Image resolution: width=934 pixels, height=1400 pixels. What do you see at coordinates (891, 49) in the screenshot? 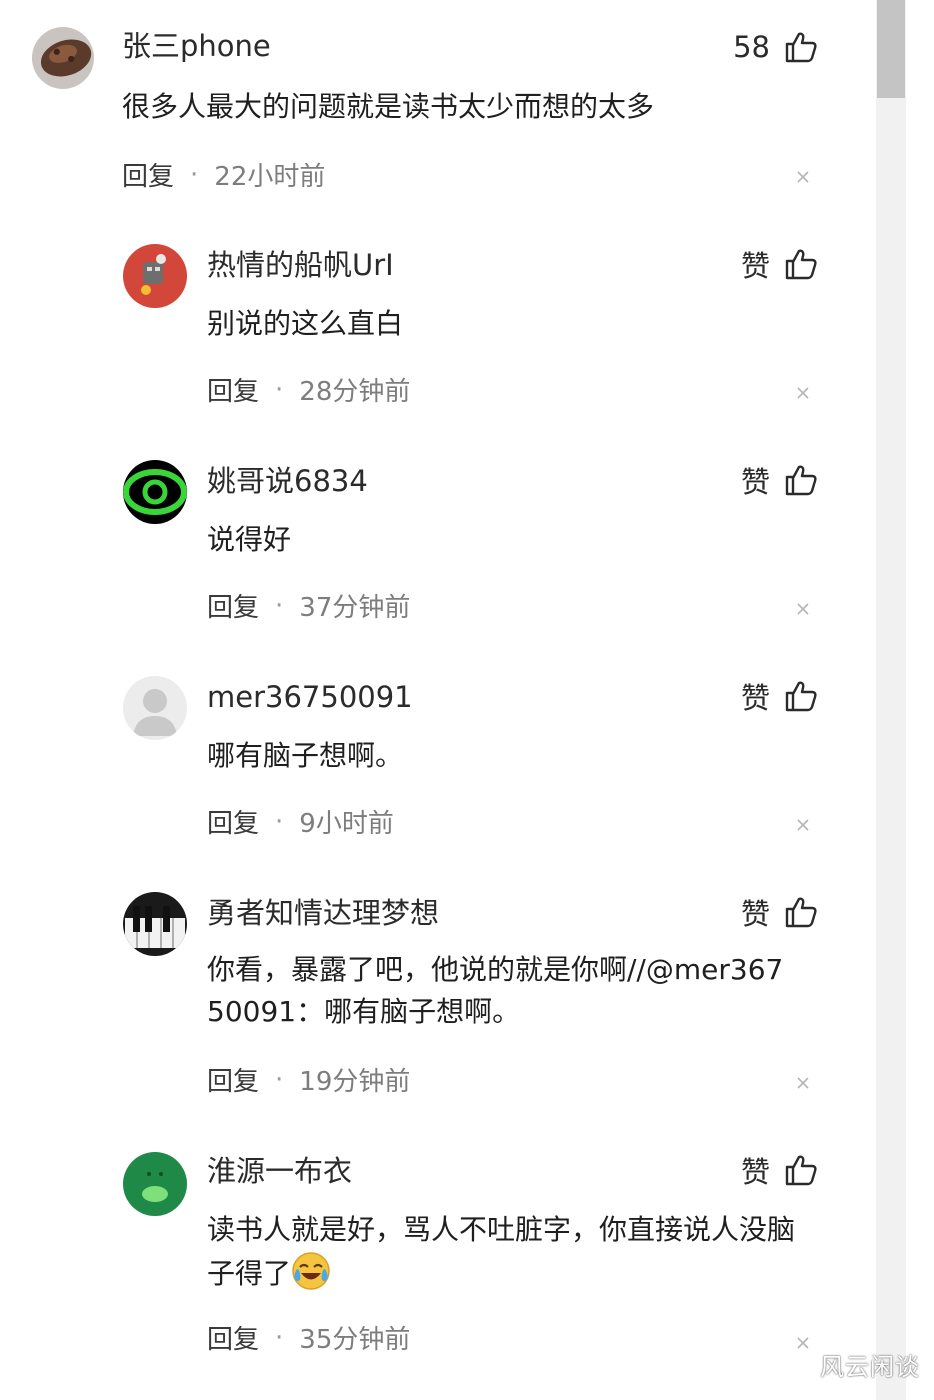
I see `scrollbar-thumb` at bounding box center [891, 49].